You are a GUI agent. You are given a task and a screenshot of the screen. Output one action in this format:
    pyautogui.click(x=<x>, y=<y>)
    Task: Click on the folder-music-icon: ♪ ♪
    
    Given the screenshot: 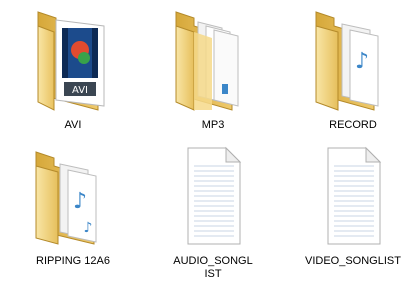 What is the action you would take?
    pyautogui.click(x=66, y=198)
    